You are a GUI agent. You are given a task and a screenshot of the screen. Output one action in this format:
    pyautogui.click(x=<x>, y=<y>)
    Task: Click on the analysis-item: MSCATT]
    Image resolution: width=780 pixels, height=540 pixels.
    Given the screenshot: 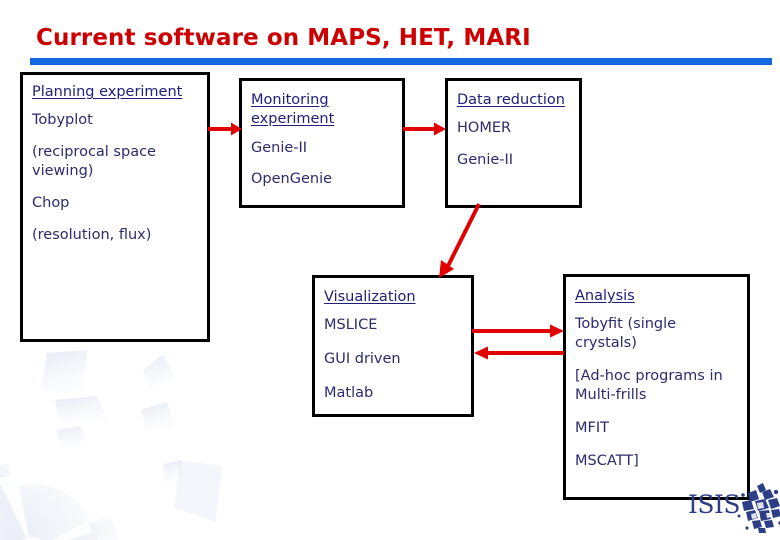 What is the action you would take?
    pyautogui.click(x=607, y=460)
    